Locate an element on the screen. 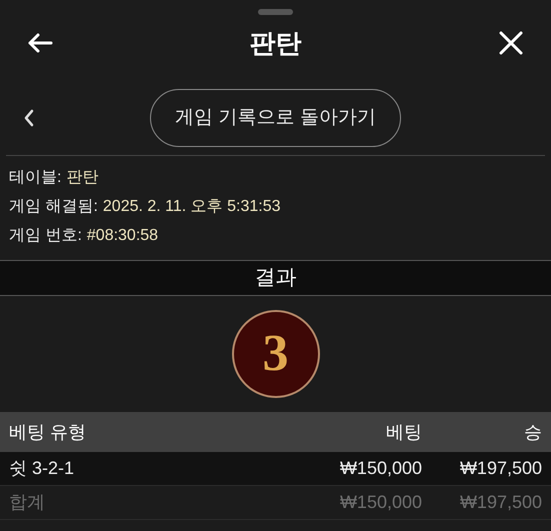 The height and width of the screenshot is (531, 551). close-icon is located at coordinates (511, 43).